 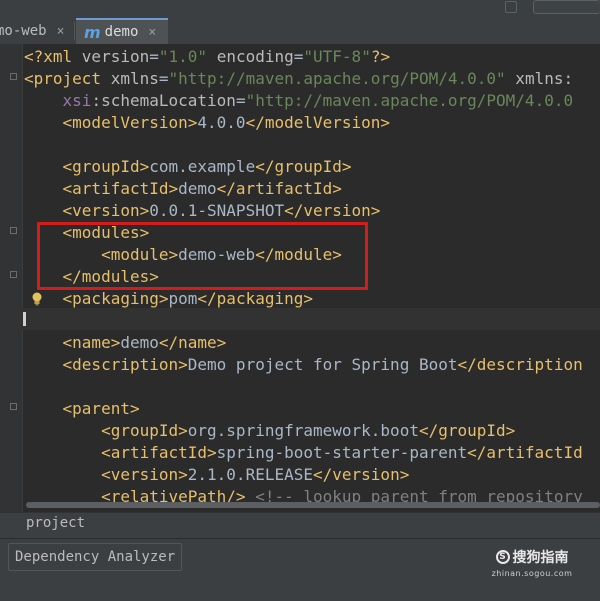 What do you see at coordinates (313, 505) in the screenshot?
I see `horizontal-scrollbar` at bounding box center [313, 505].